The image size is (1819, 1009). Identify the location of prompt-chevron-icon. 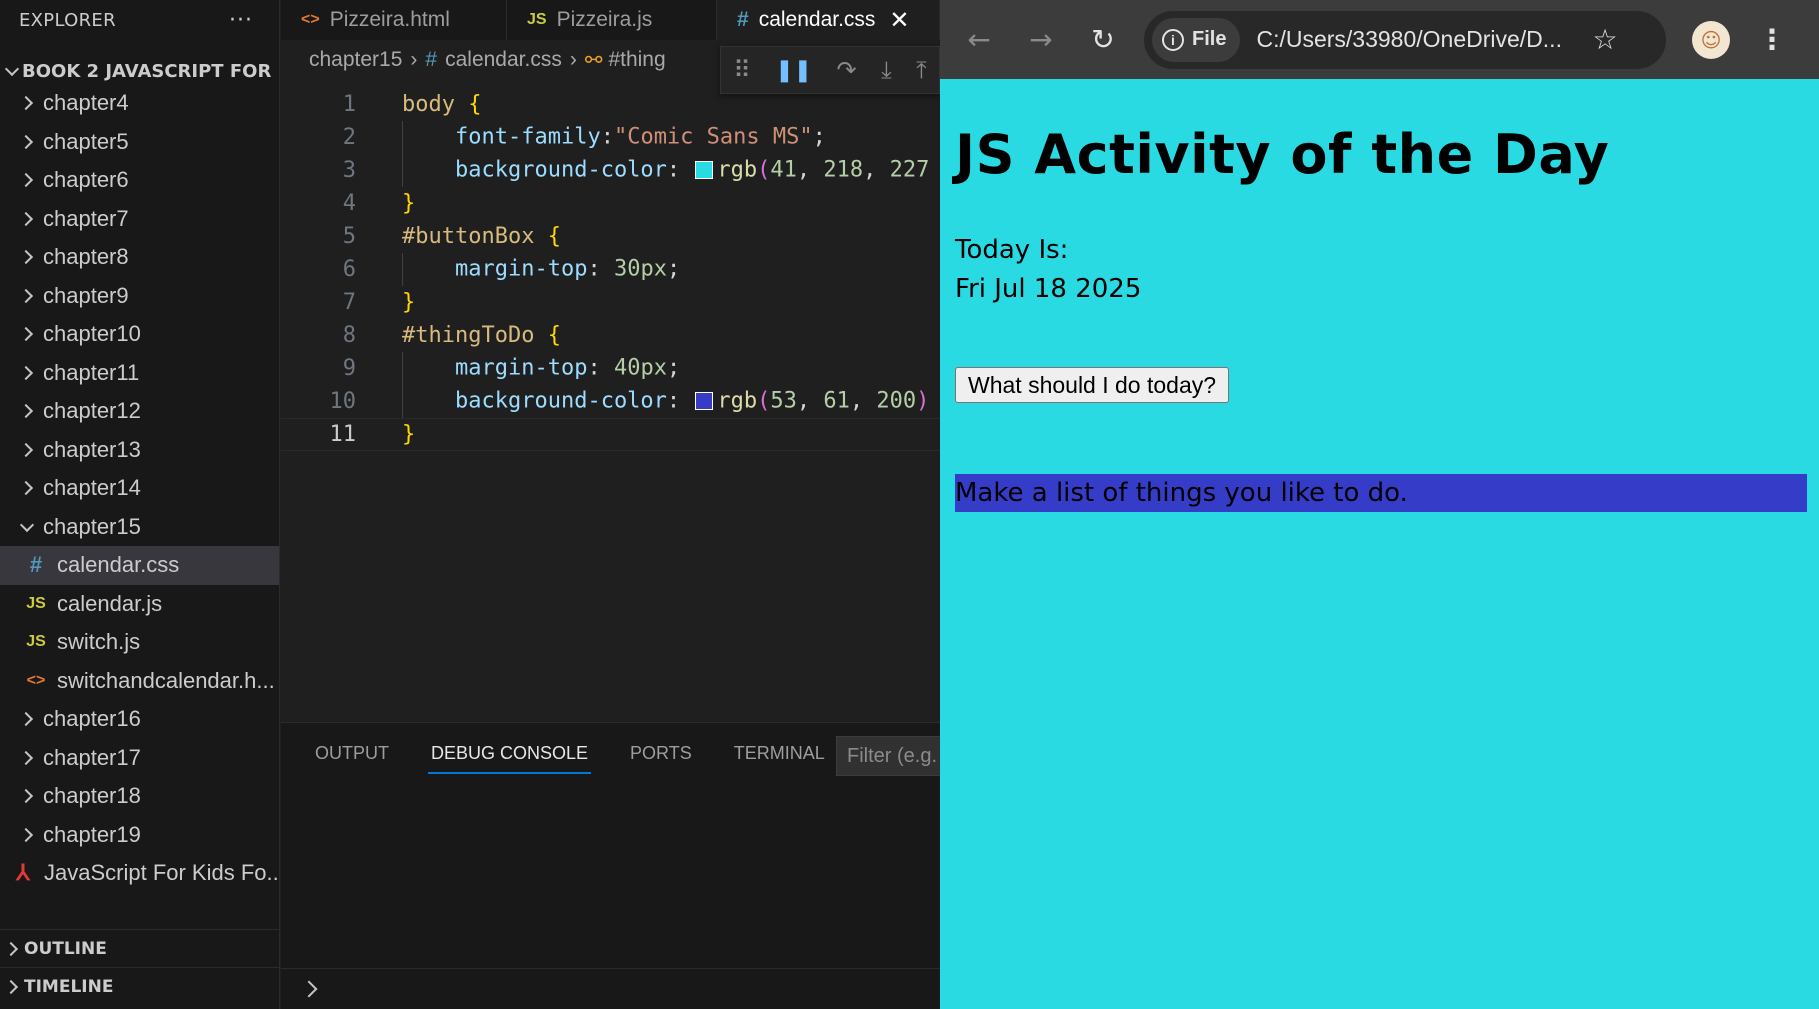
(310, 988).